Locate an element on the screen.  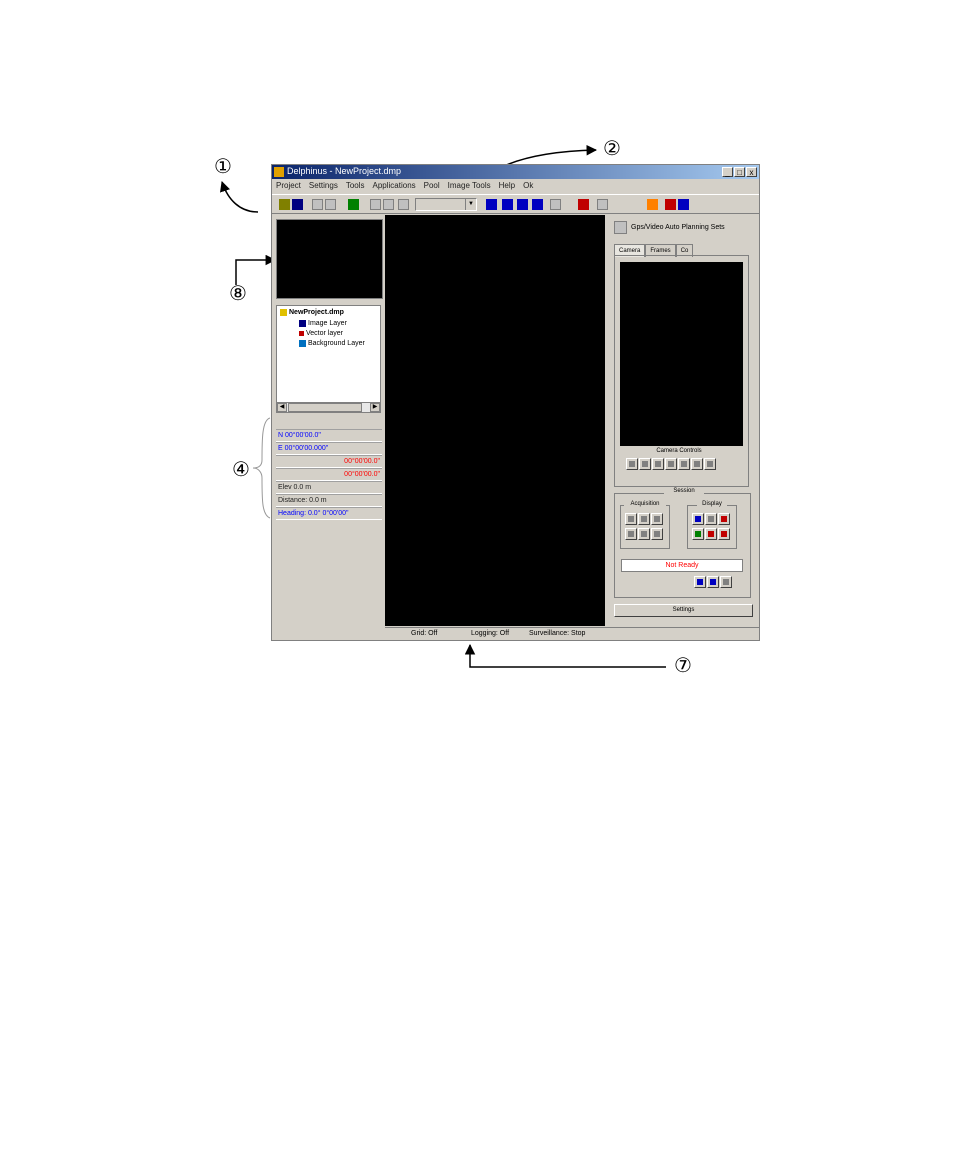
chevron-down-icon: ▼ is located at coordinates (470, 204).